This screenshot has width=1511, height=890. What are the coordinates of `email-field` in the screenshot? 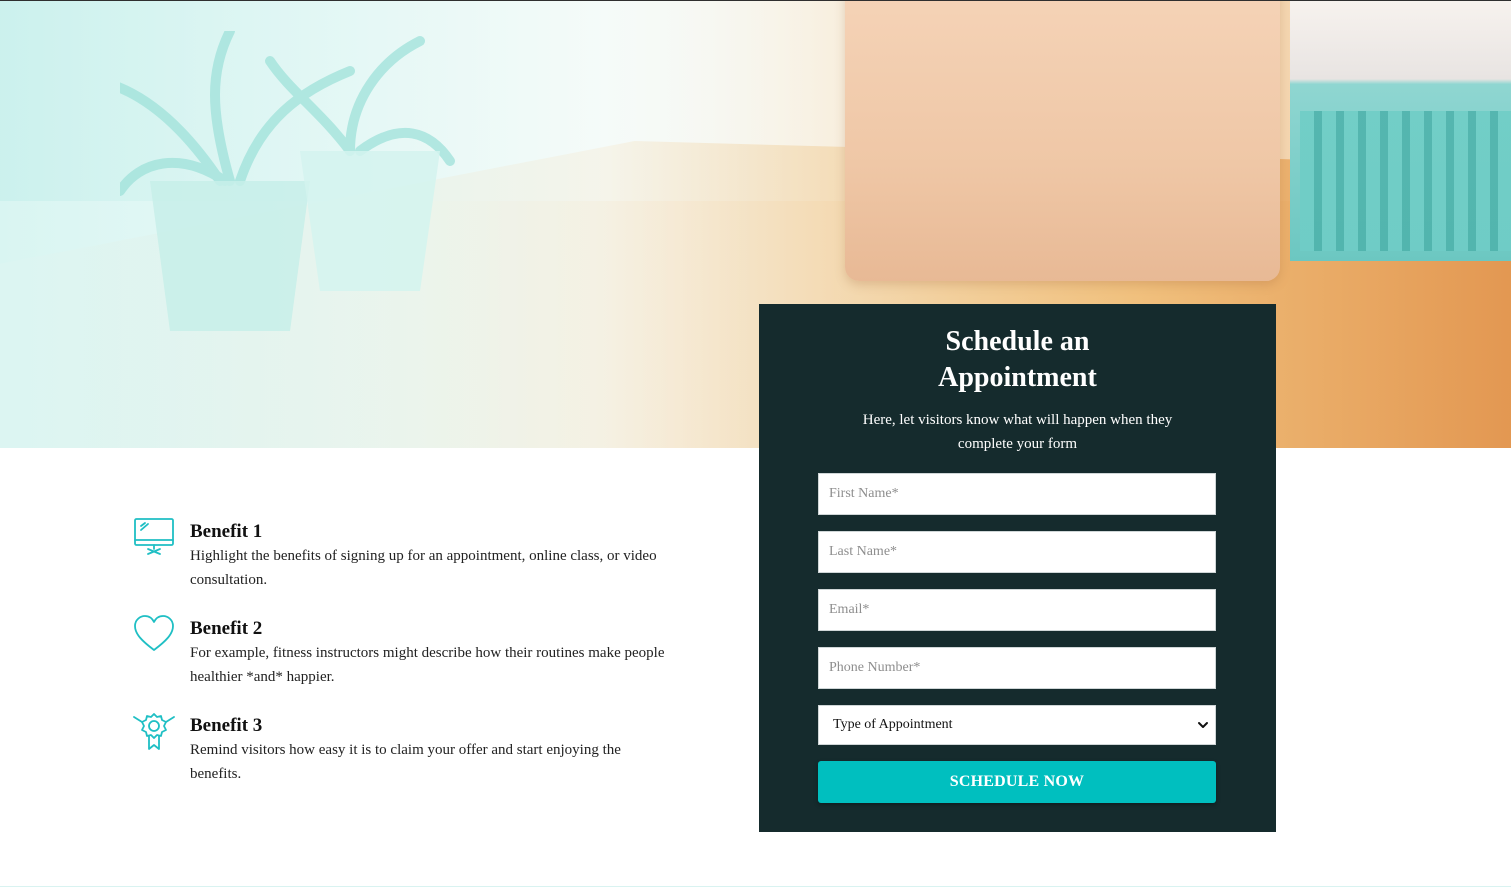 It's located at (1017, 610).